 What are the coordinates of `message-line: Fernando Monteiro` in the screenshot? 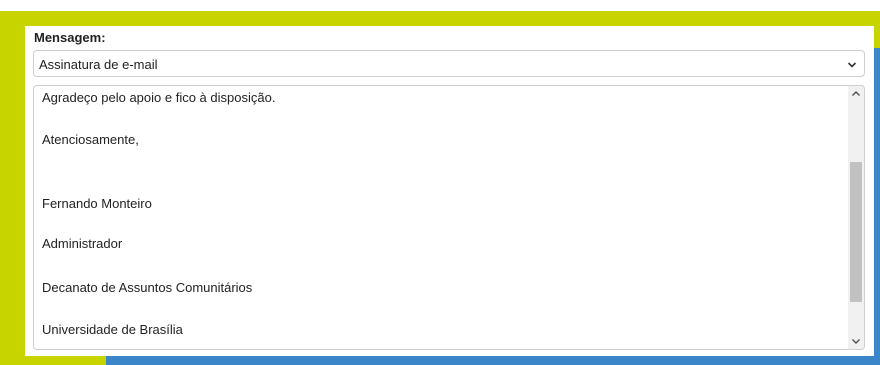 It's located at (97, 203).